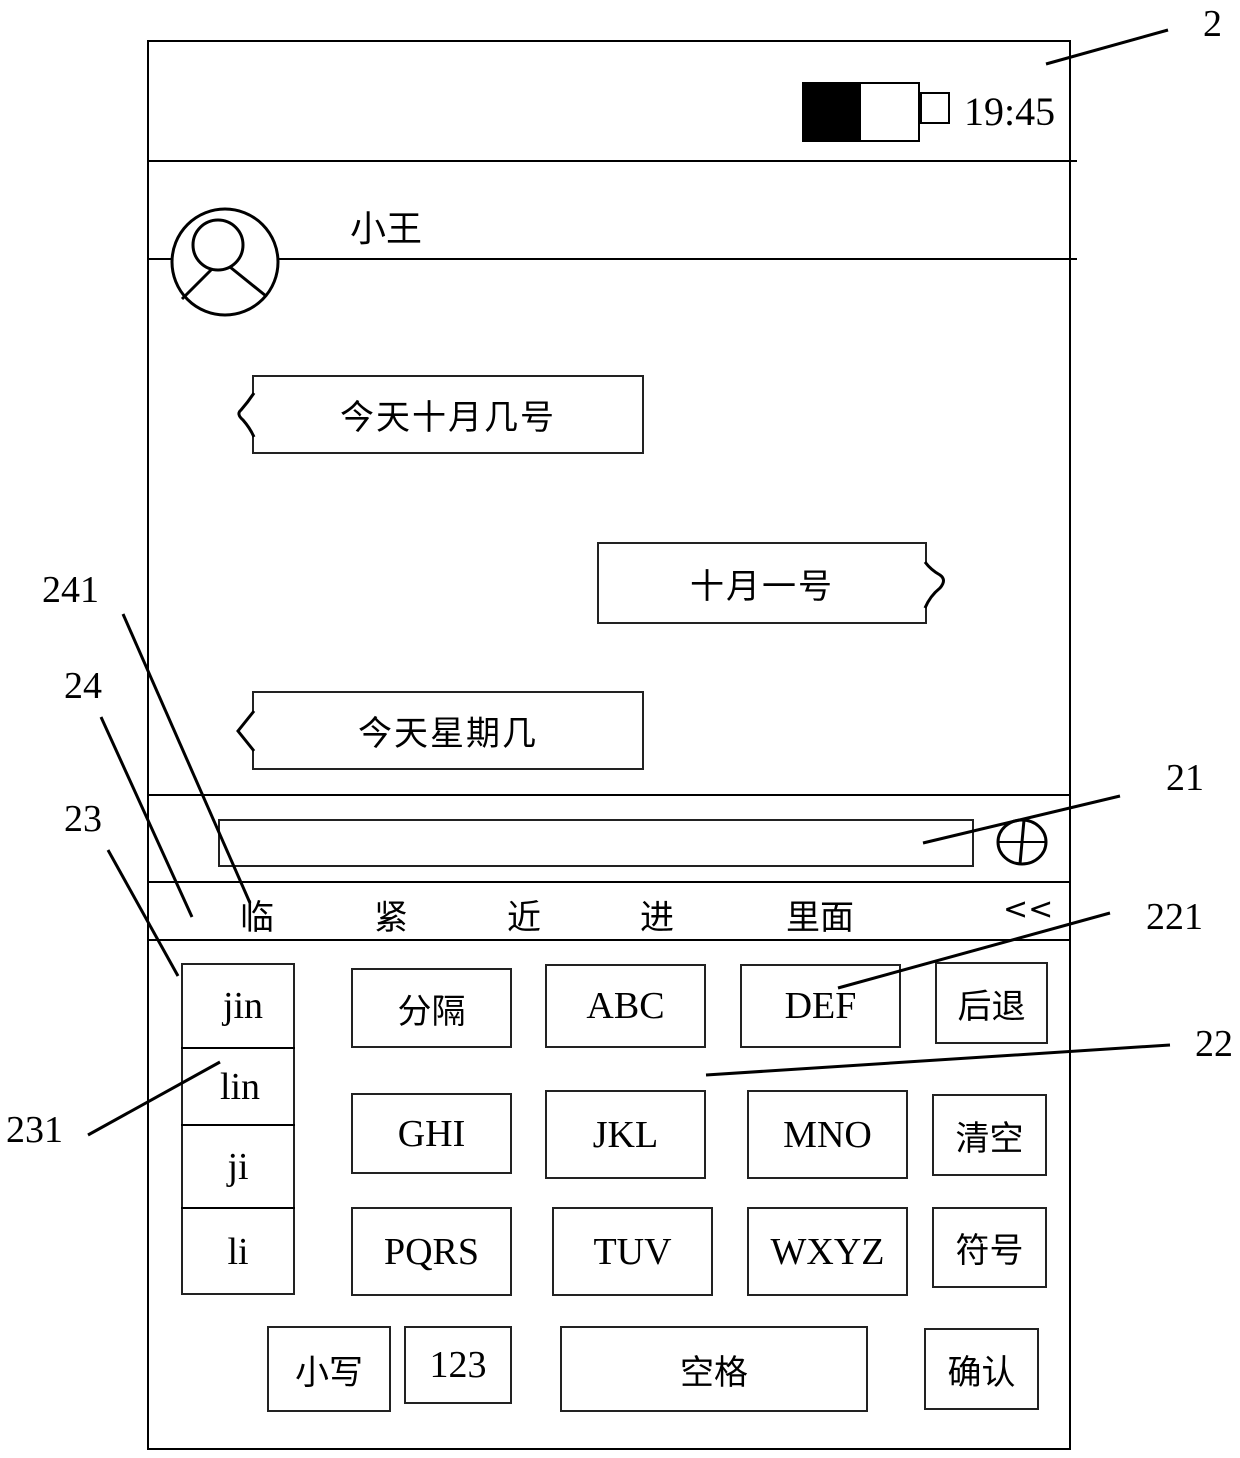  Describe the element at coordinates (989, 1247) in the screenshot. I see `key-symbols: 符号` at that location.